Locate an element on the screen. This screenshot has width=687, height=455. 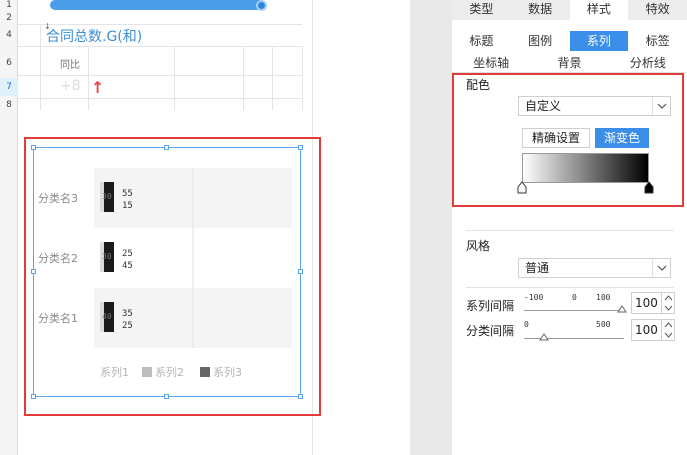
slider-tick: -100 is located at coordinates (534, 297).